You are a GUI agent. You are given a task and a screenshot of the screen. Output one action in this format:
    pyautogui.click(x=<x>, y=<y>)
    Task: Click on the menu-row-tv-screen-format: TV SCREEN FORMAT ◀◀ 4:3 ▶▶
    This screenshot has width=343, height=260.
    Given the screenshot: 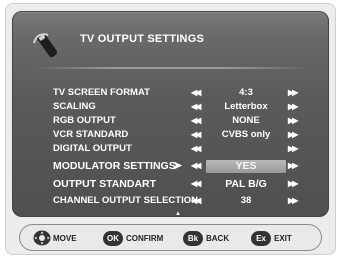 What is the action you would take?
    pyautogui.click(x=172, y=93)
    